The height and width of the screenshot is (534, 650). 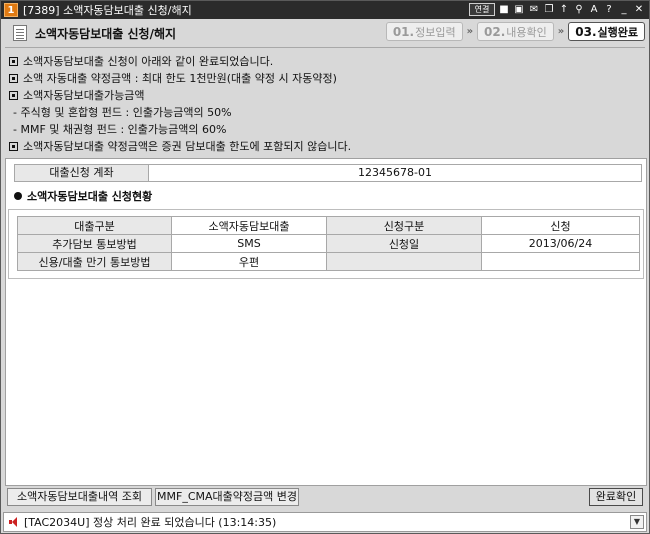 What do you see at coordinates (326, 61) in the screenshot?
I see `notice-item: 소액자동담보대출 신청이 아래와 같이 완료되었습니다.` at bounding box center [326, 61].